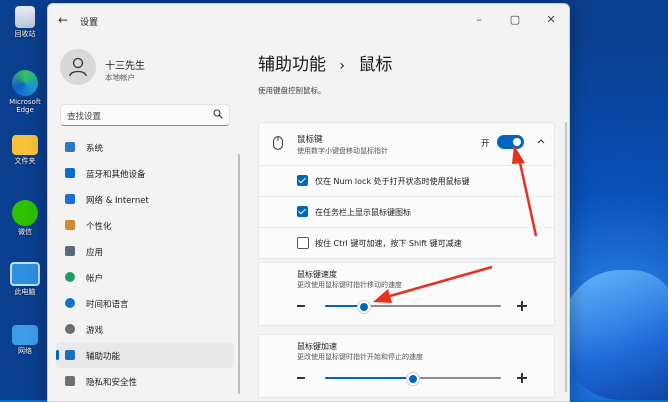 The image size is (668, 402). Describe the element at coordinates (406, 144) in the screenshot. I see `mouse-keys-card: 鼠标键 使用数字小键盘移动鼠标指针 开` at that location.